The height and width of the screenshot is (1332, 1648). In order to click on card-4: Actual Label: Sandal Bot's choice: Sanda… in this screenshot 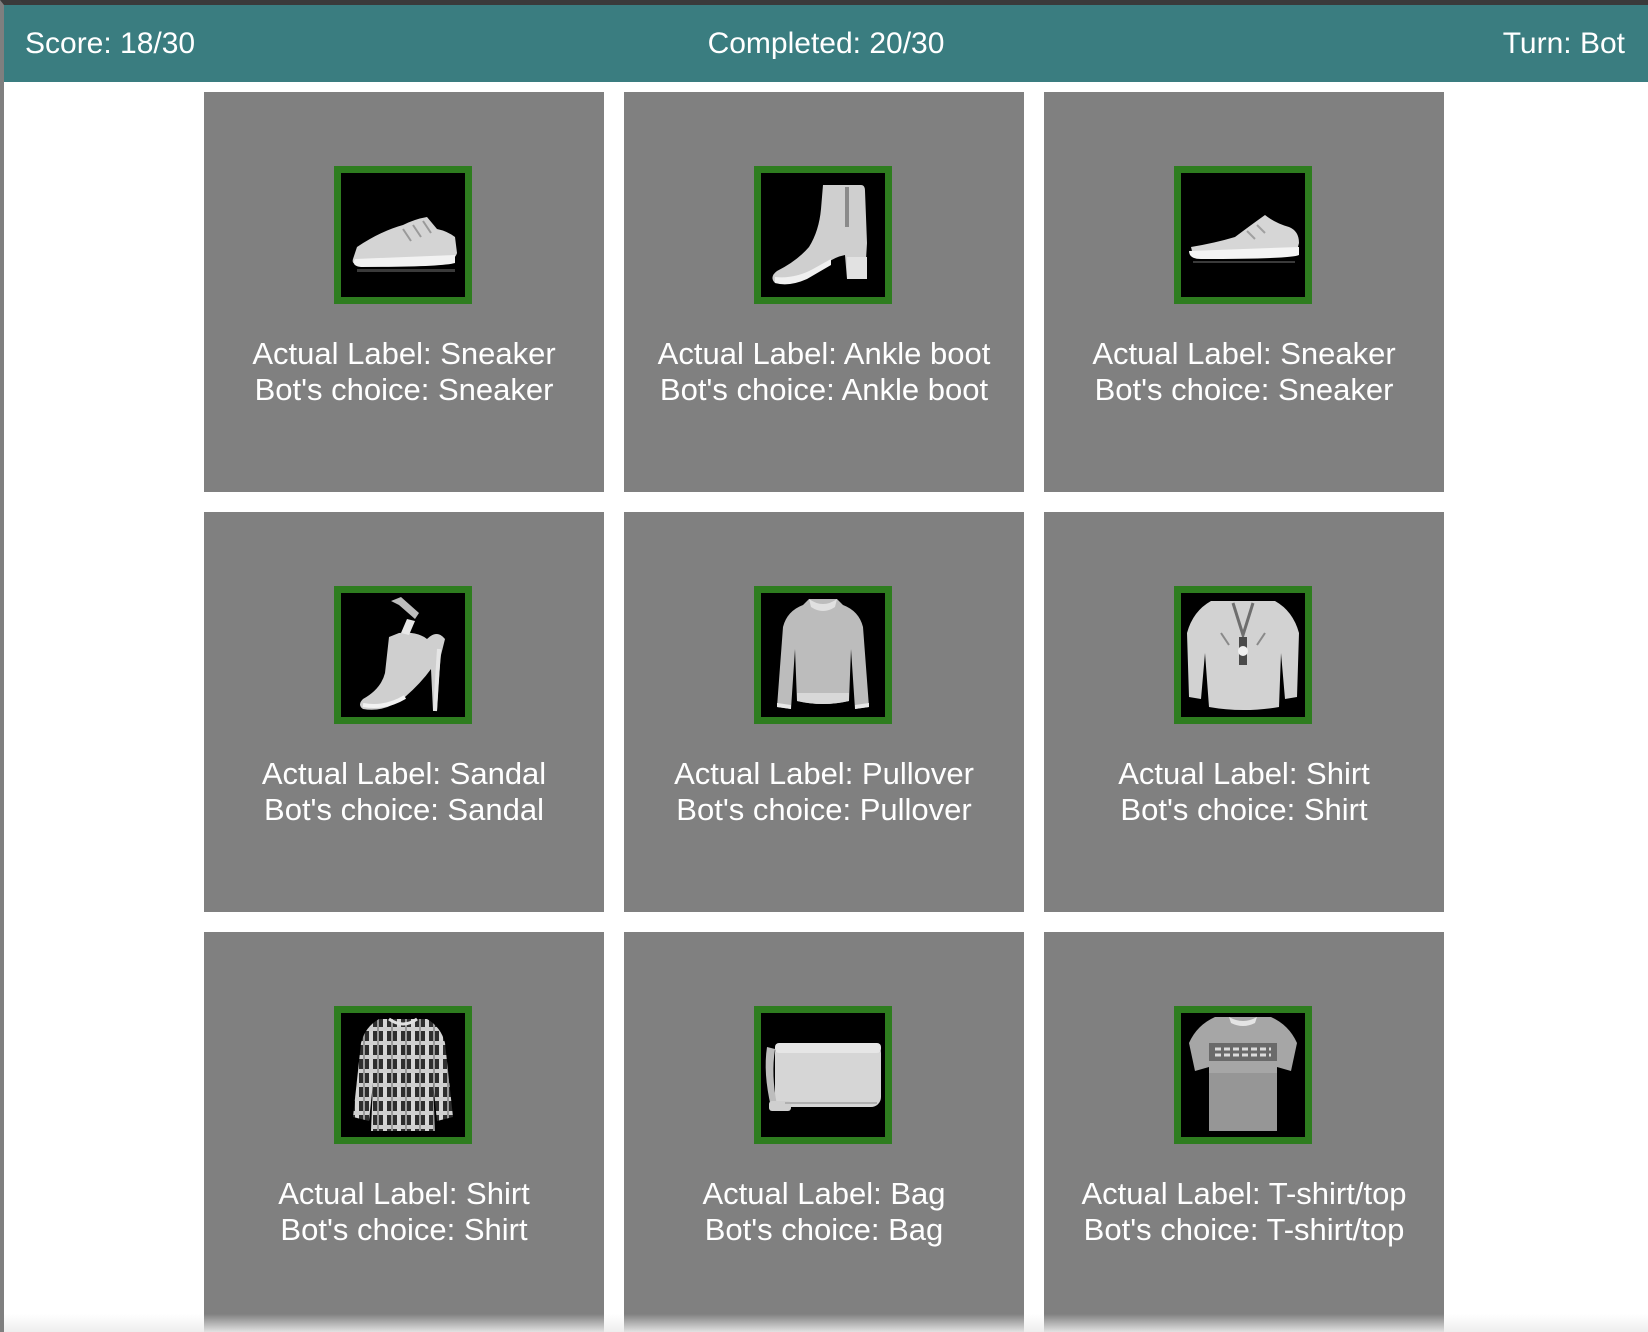, I will do `click(404, 712)`.